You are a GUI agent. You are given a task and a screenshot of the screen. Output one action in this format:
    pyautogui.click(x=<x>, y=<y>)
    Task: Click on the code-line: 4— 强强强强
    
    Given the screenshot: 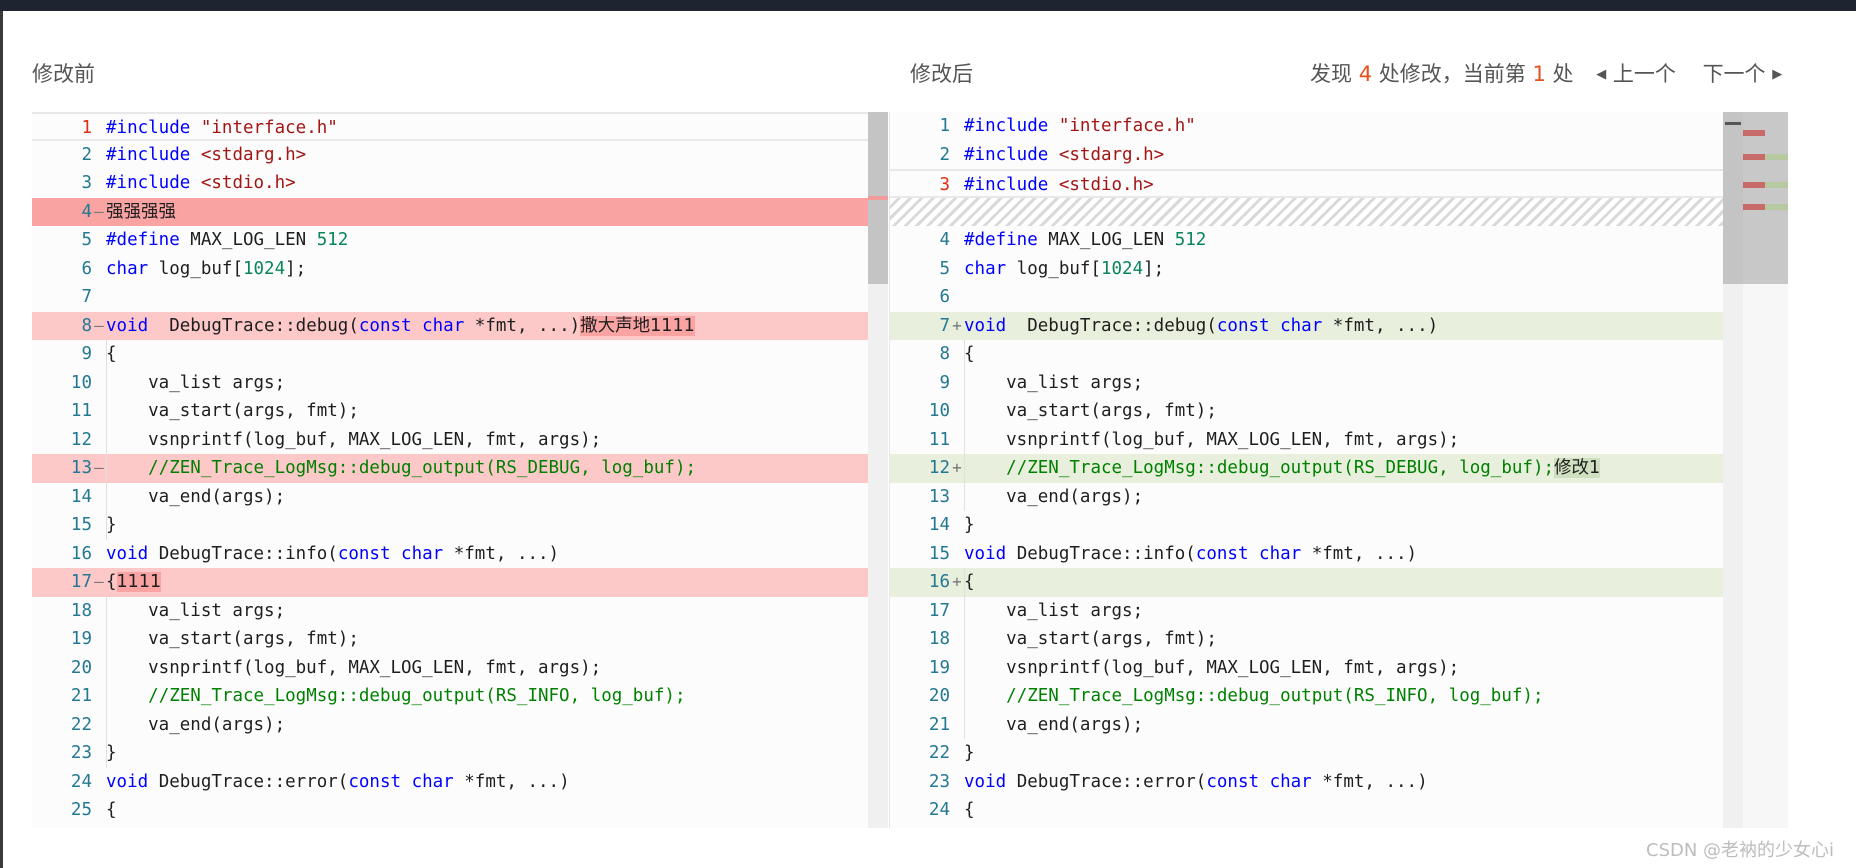 What is the action you would take?
    pyautogui.click(x=460, y=211)
    